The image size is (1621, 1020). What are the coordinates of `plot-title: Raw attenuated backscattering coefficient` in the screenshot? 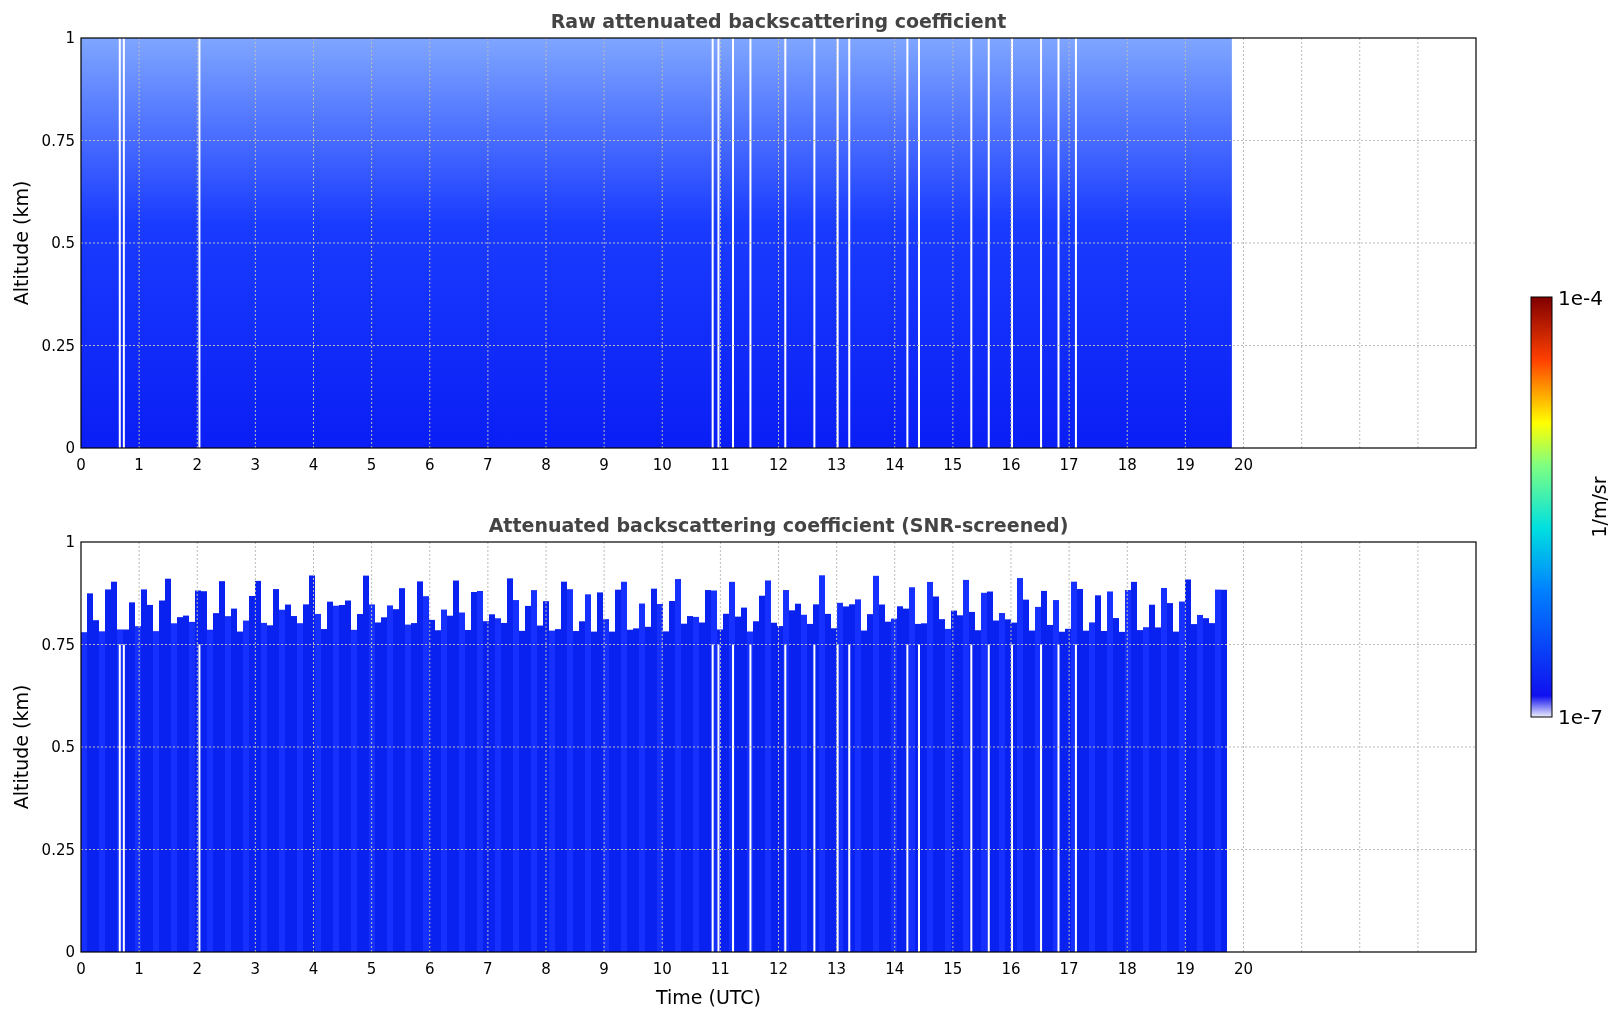 It's located at (778, 21).